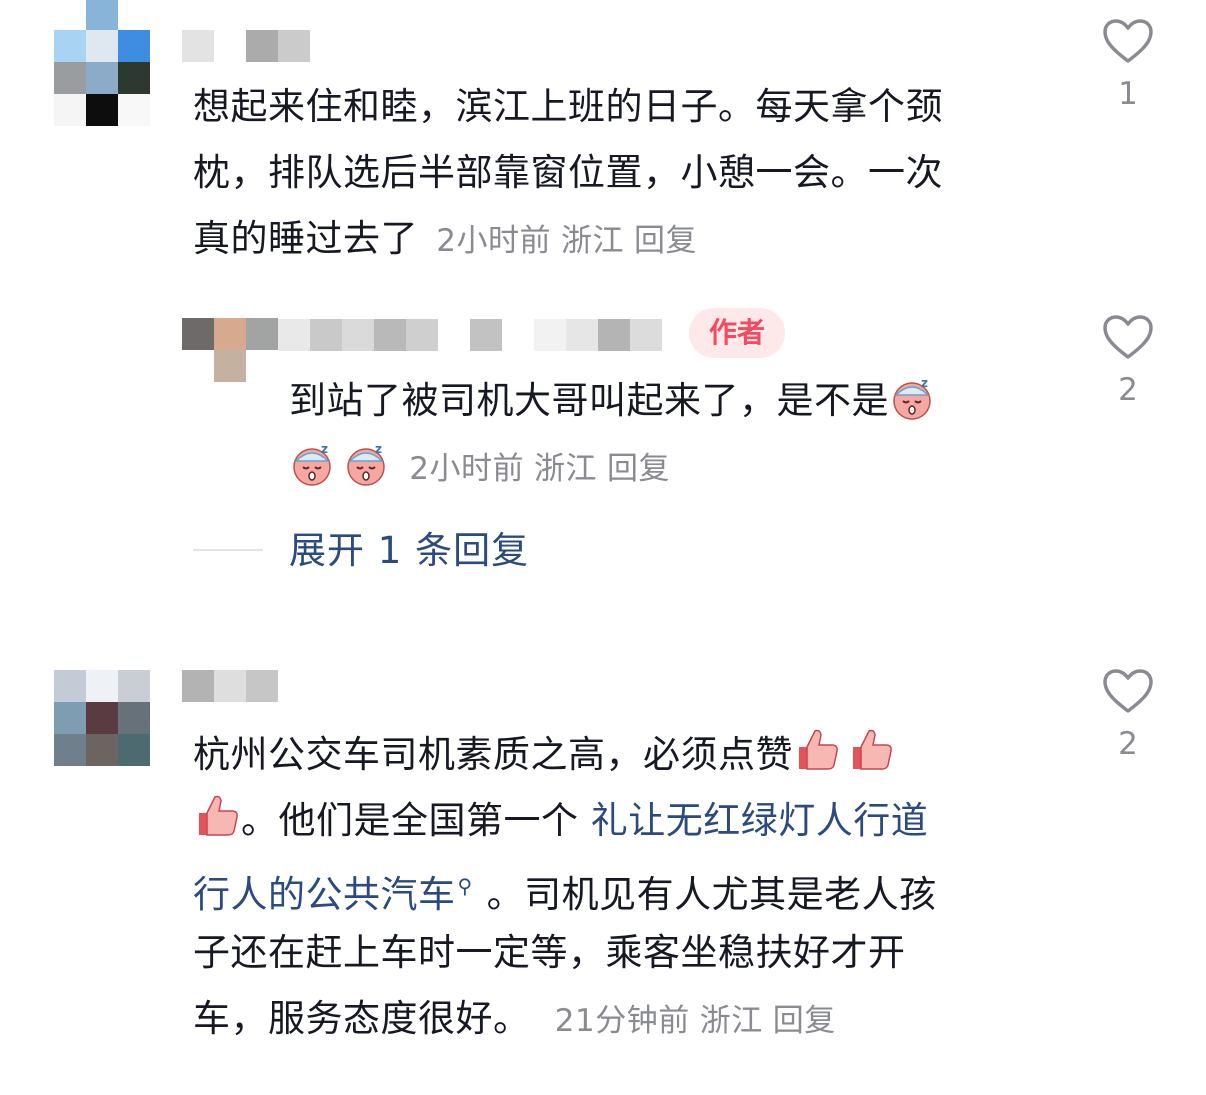 The height and width of the screenshot is (1095, 1206). What do you see at coordinates (493, 754) in the screenshot?
I see `comment-text: 杭州公交车司机素质之高，必须点赞` at bounding box center [493, 754].